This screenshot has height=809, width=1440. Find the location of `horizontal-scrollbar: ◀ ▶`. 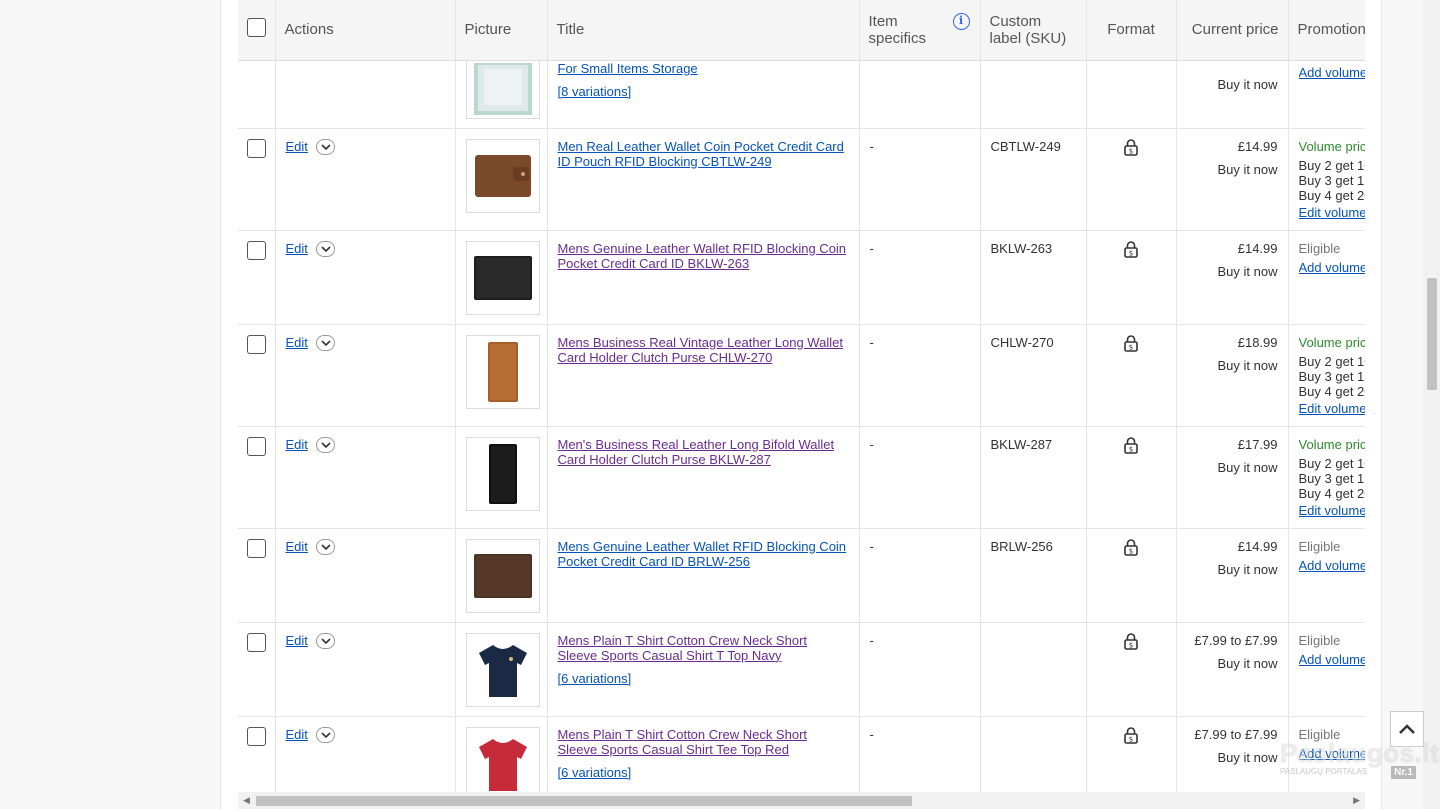

horizontal-scrollbar: ◀ ▶ is located at coordinates (801, 800).